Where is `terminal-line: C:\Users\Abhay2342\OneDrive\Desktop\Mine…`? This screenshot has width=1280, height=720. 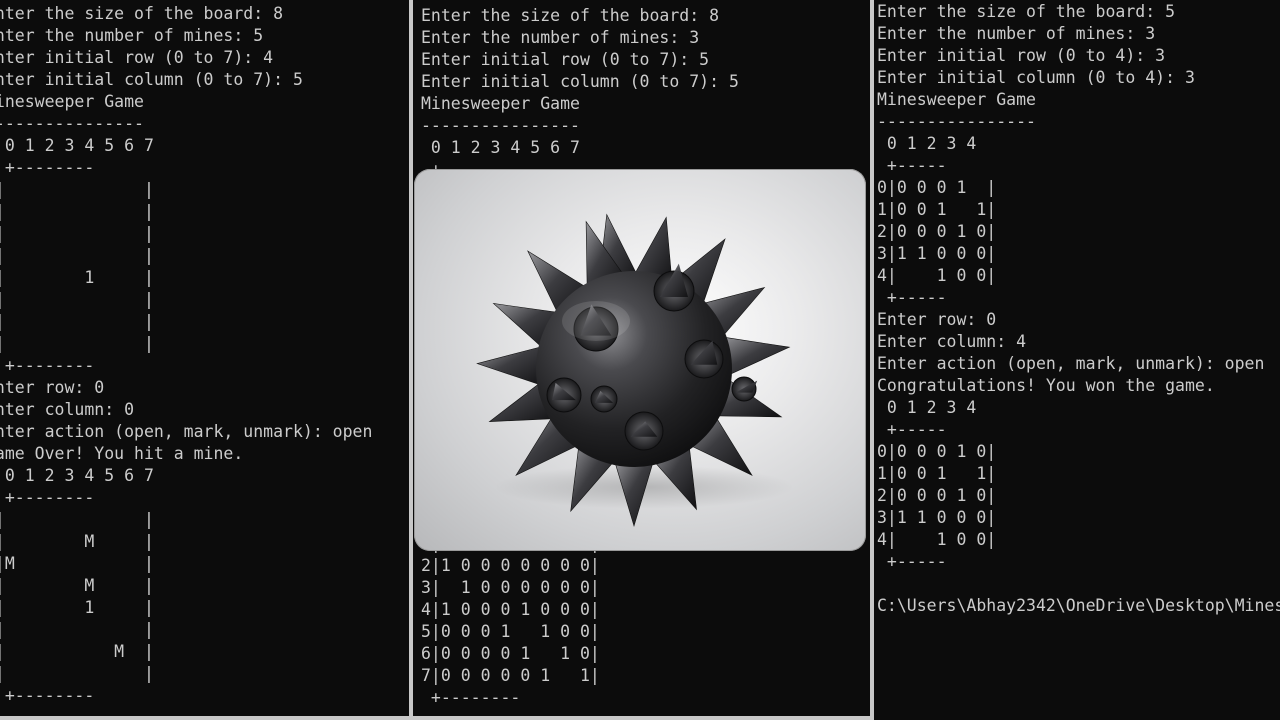 terminal-line: C:\Users\Abhay2342\OneDrive\Desktop\Mine… is located at coordinates (1078, 605).